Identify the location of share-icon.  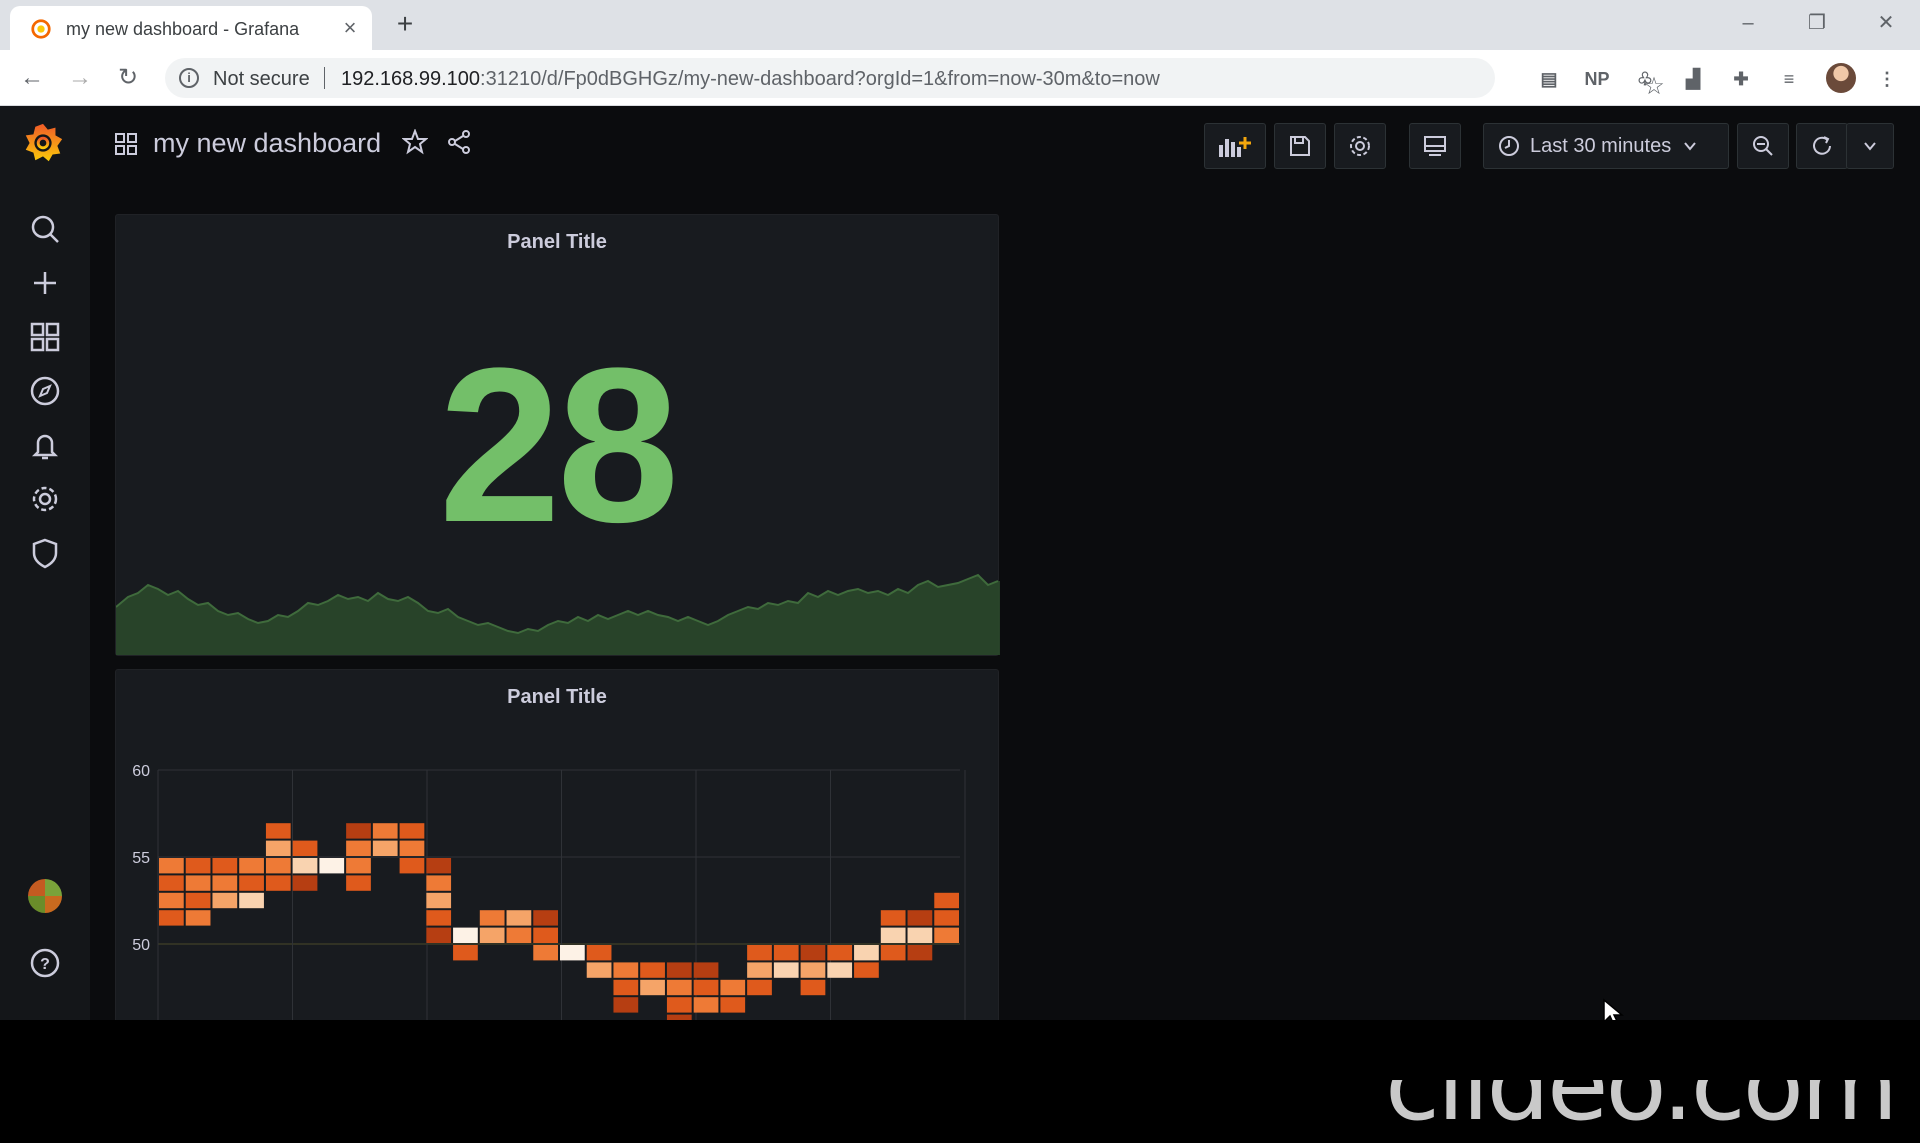
(459, 142).